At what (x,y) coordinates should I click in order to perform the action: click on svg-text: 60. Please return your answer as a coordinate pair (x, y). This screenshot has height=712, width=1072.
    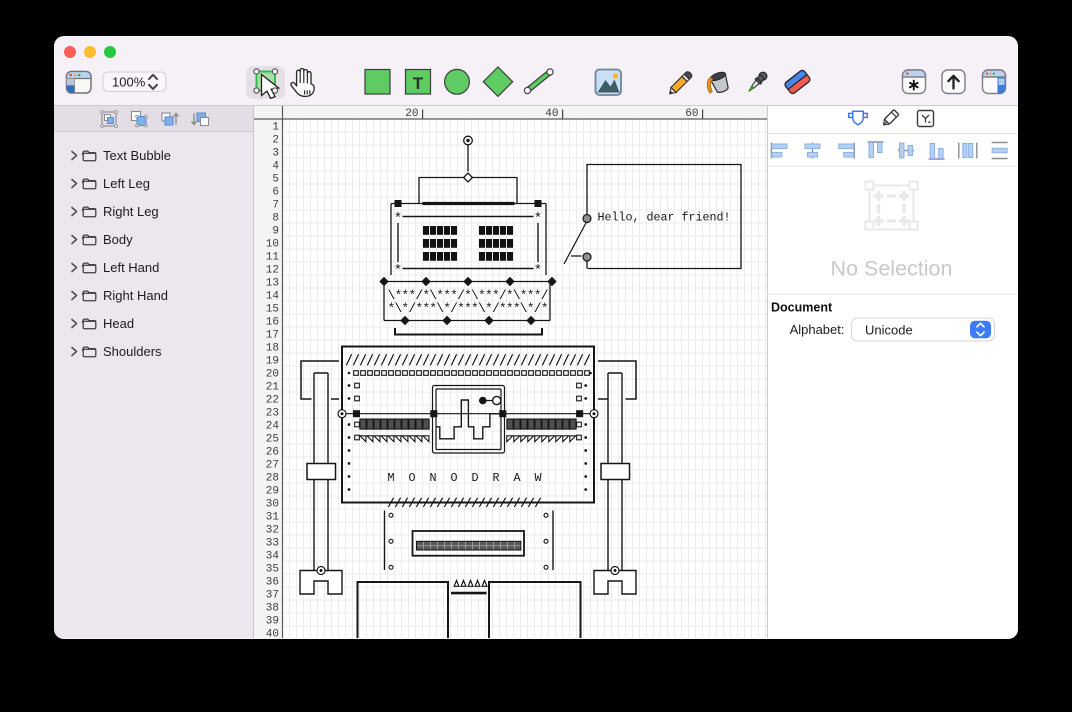
    Looking at the image, I should click on (691, 114).